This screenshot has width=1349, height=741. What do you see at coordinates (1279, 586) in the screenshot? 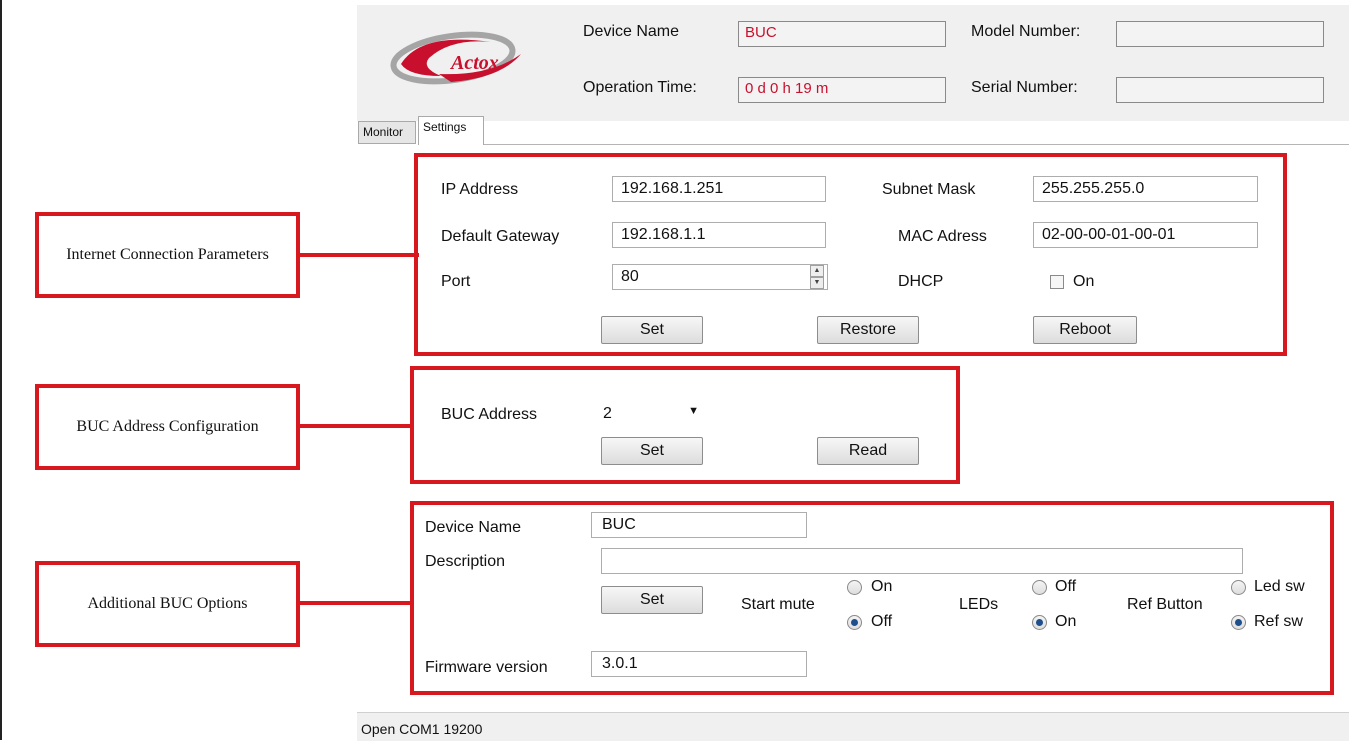
I see `ref-led-sw-label: Led sw` at bounding box center [1279, 586].